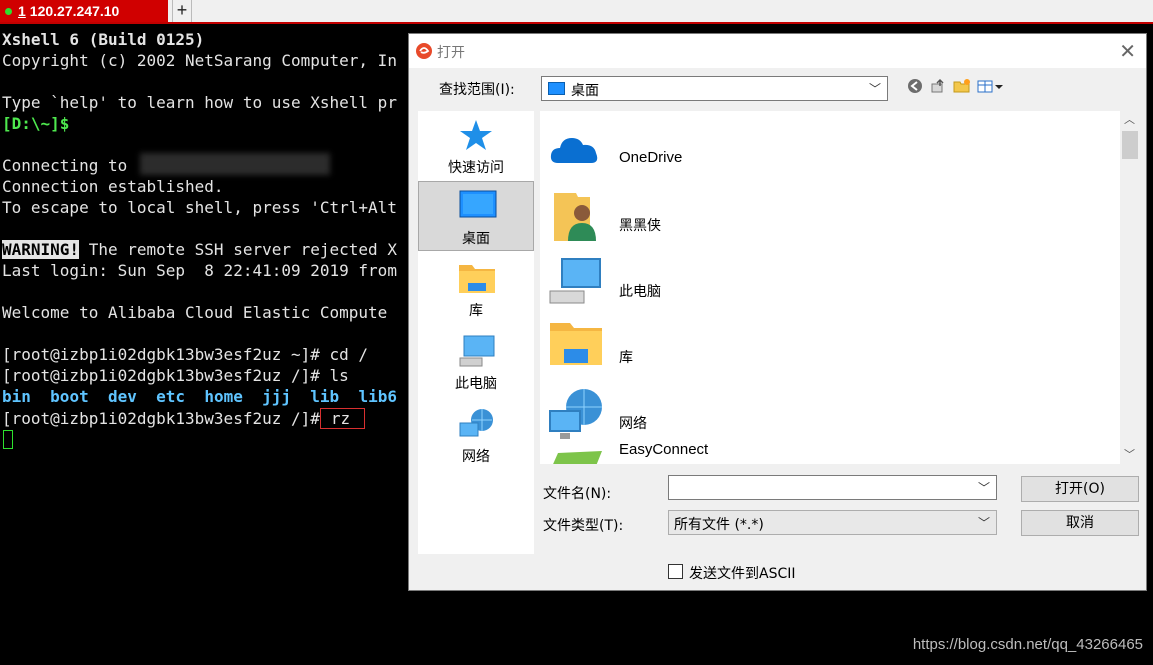 This screenshot has width=1153, height=665. I want to click on file-name: OneDrive, so click(651, 157).